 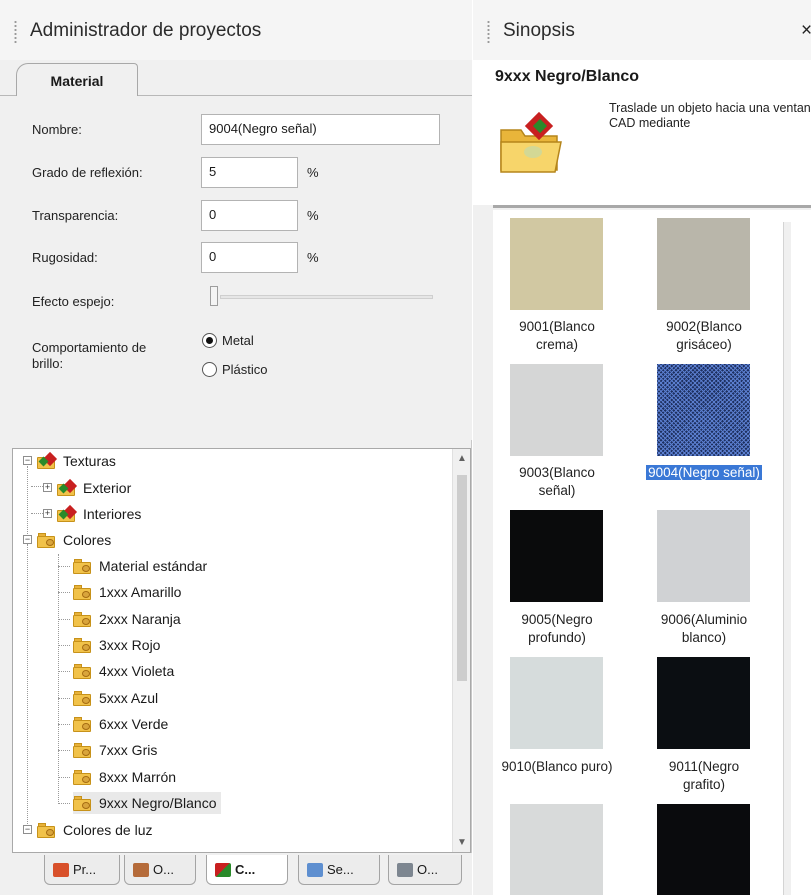 I want to click on project-icon, so click(x=61, y=869).